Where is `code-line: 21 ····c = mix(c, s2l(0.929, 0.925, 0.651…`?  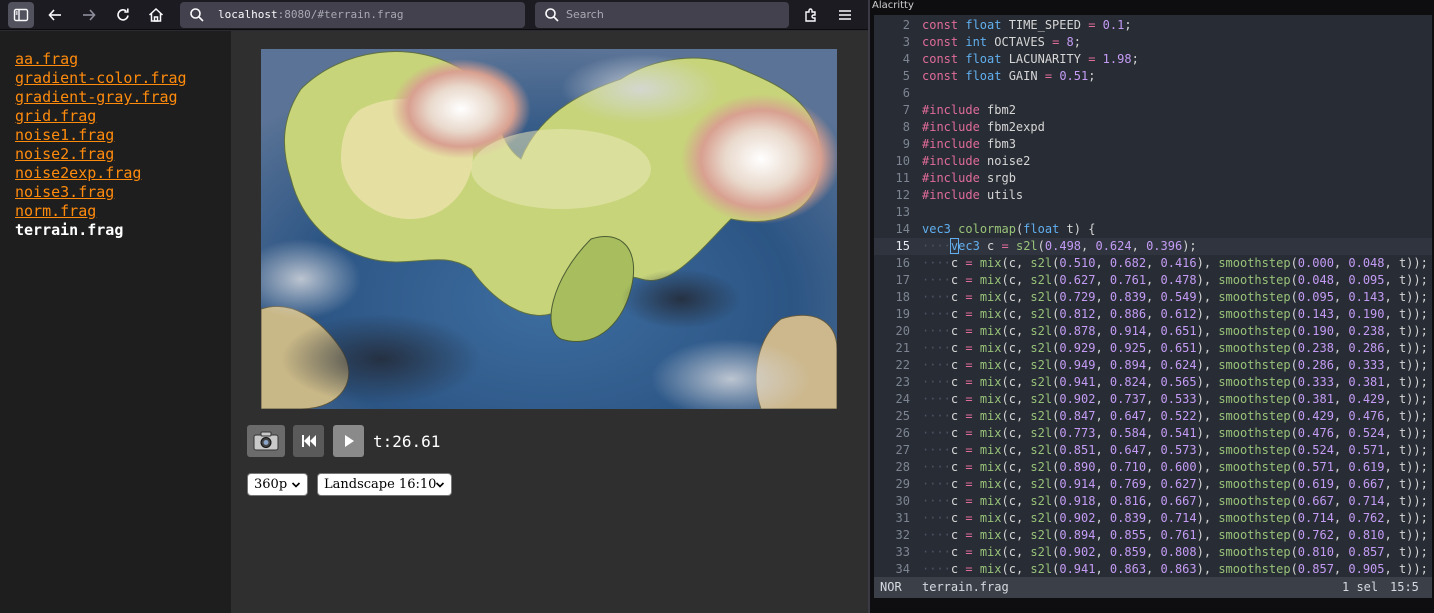
code-line: 21 ····c = mix(c, s2l(0.929, 0.925, 0.651… is located at coordinates (1153, 348).